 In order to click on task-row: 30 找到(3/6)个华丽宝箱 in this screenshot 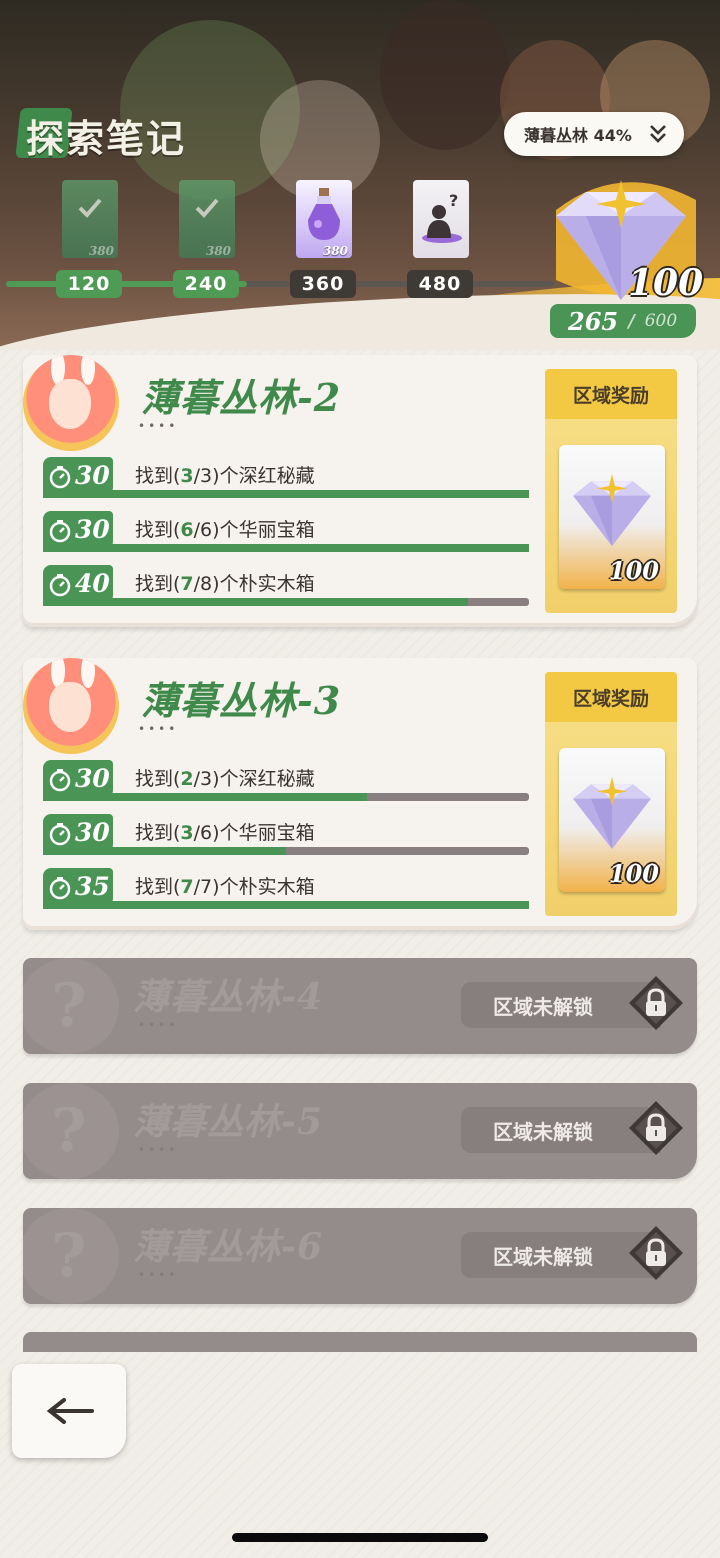, I will do `click(286, 835)`.